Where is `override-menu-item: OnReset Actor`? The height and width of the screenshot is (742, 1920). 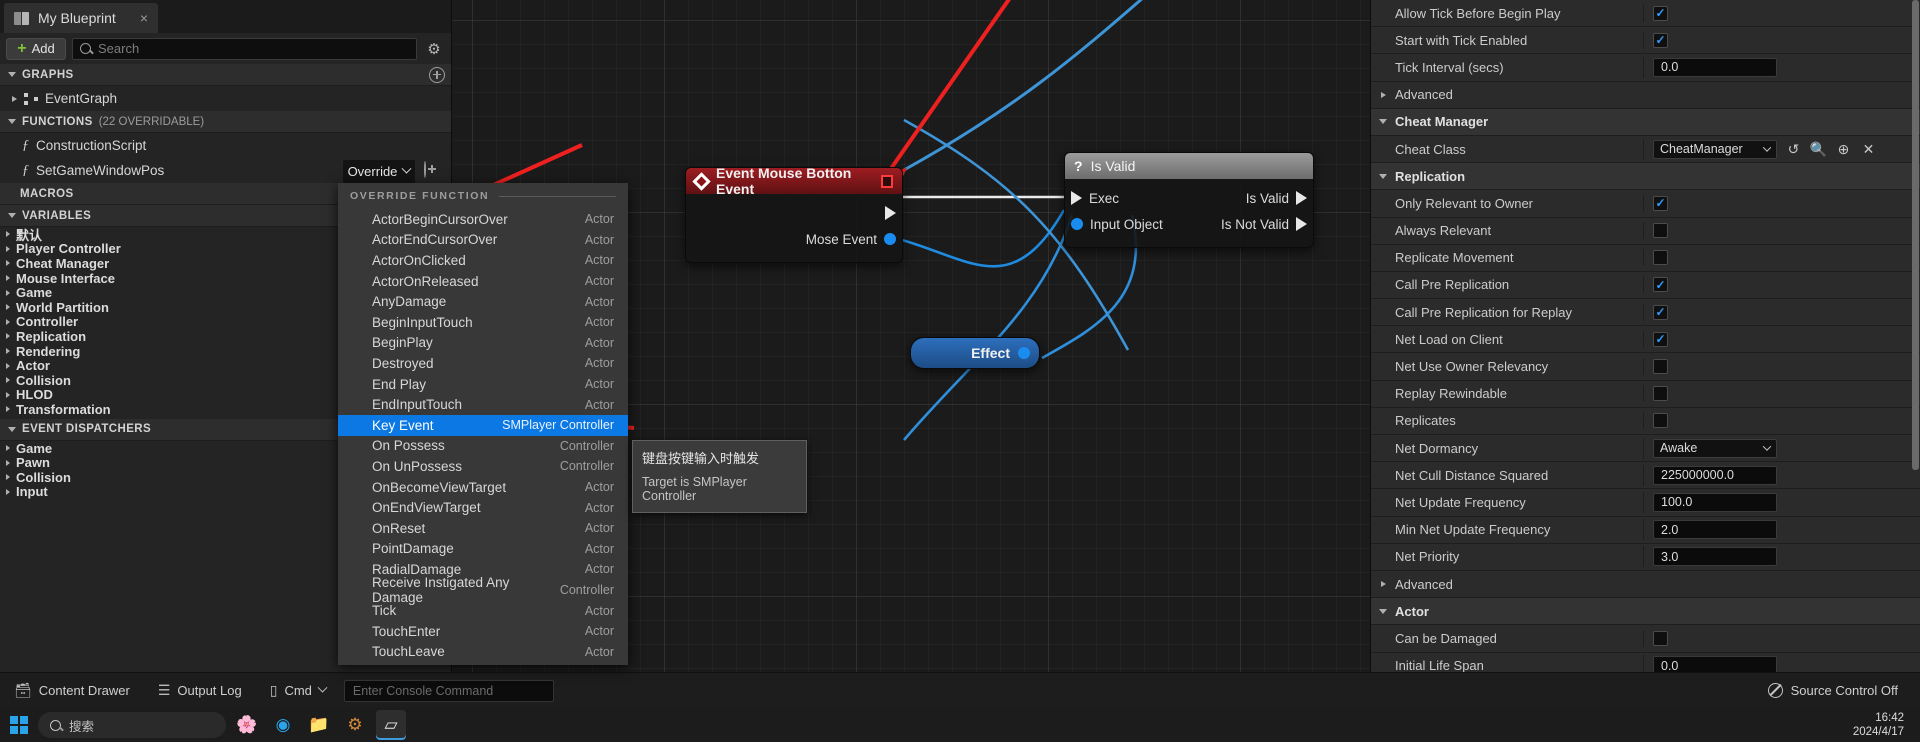
override-menu-item: OnReset Actor is located at coordinates (483, 528).